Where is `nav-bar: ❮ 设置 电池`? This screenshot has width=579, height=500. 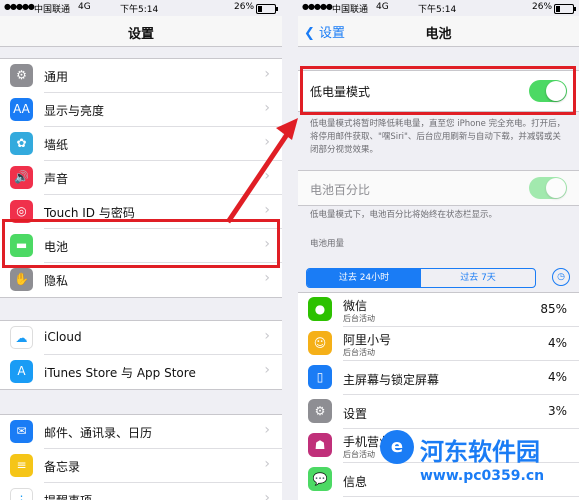 nav-bar: ❮ 设置 电池 is located at coordinates (438, 31).